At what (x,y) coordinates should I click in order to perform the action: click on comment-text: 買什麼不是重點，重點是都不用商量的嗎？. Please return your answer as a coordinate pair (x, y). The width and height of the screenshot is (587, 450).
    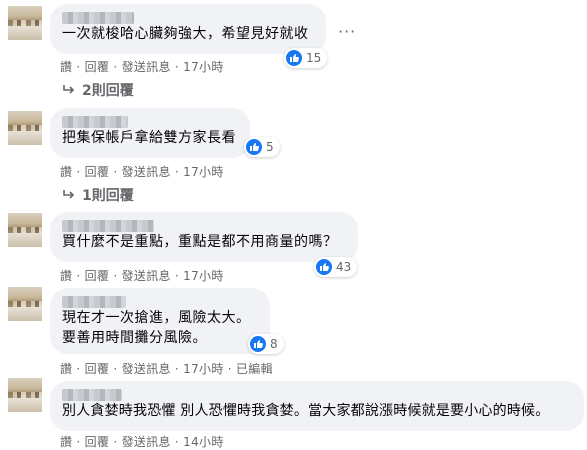
    Looking at the image, I should click on (200, 242).